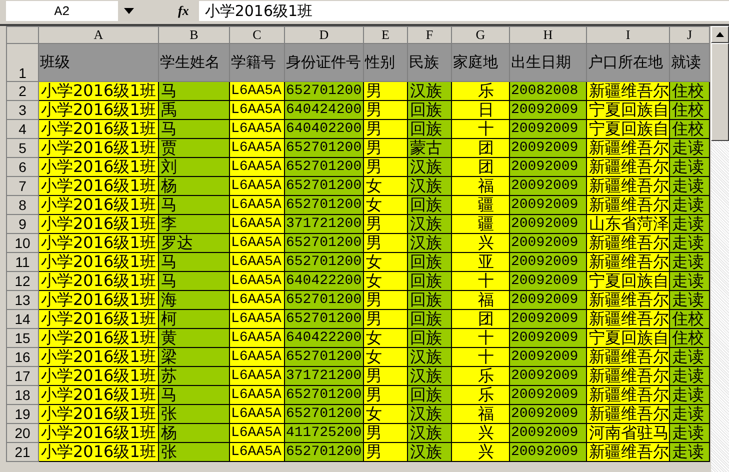 This screenshot has height=472, width=729. What do you see at coordinates (98, 63) in the screenshot?
I see `header-cell: 班级` at bounding box center [98, 63].